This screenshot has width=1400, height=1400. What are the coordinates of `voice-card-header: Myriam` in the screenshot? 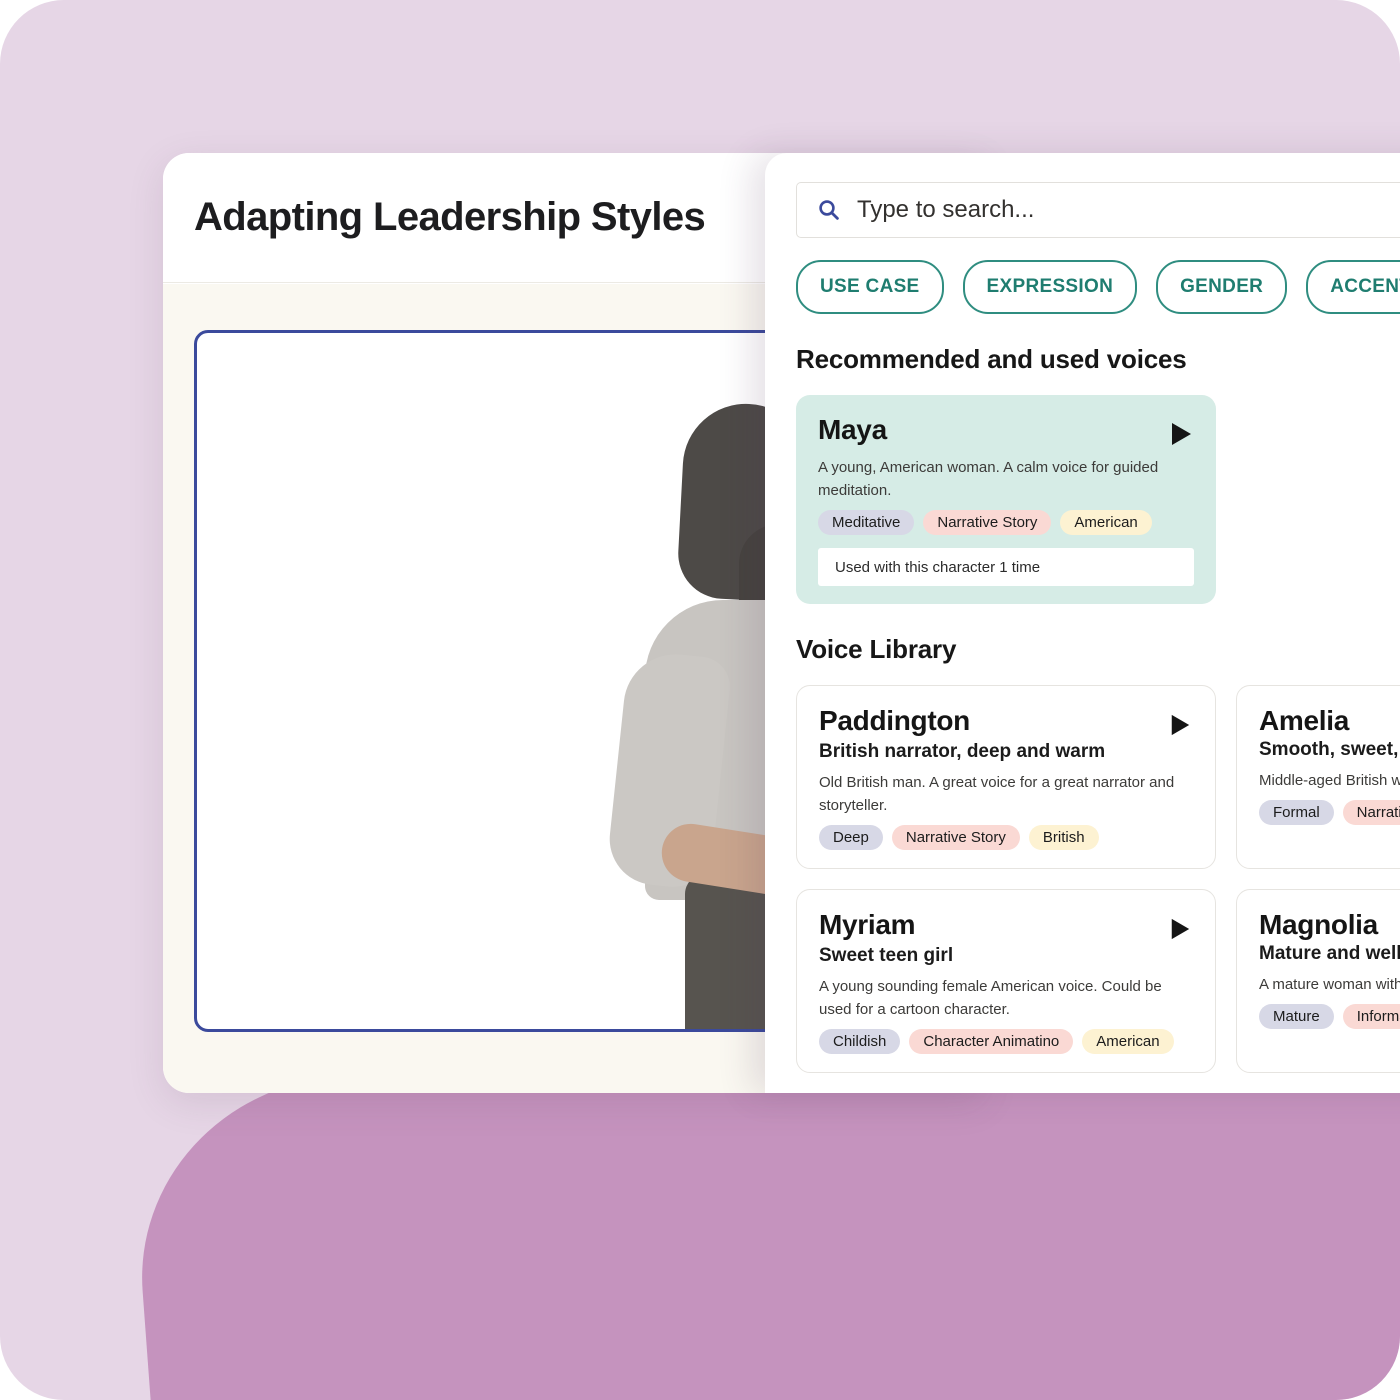 It's located at (1006, 926).